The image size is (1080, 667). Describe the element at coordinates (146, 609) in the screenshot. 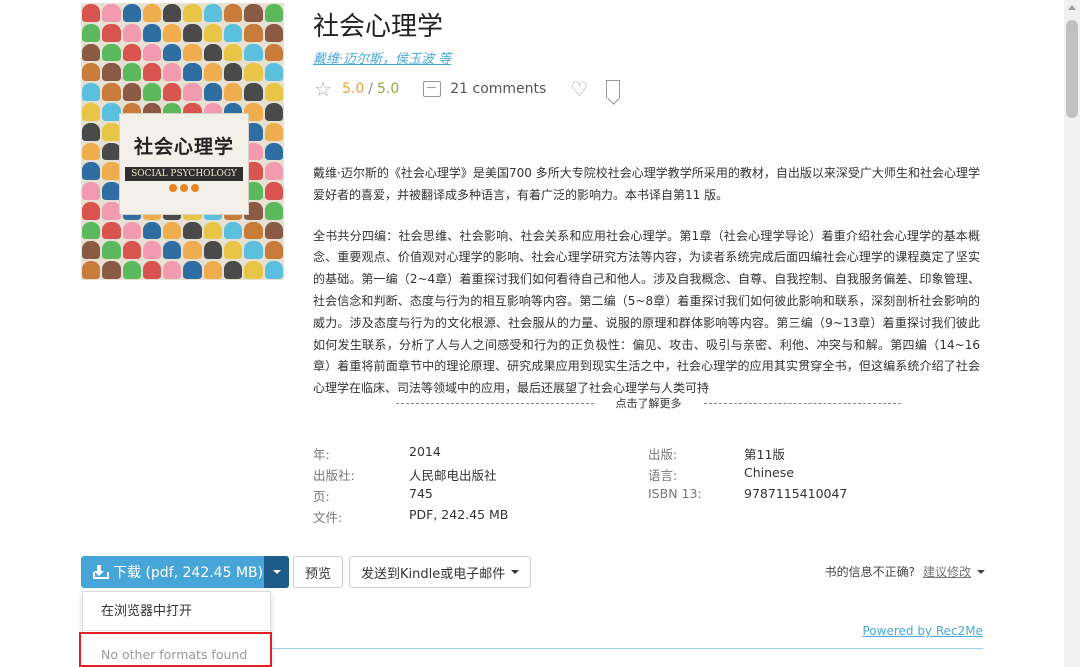

I see `open-in-browser-item: 在浏览器中打开` at that location.